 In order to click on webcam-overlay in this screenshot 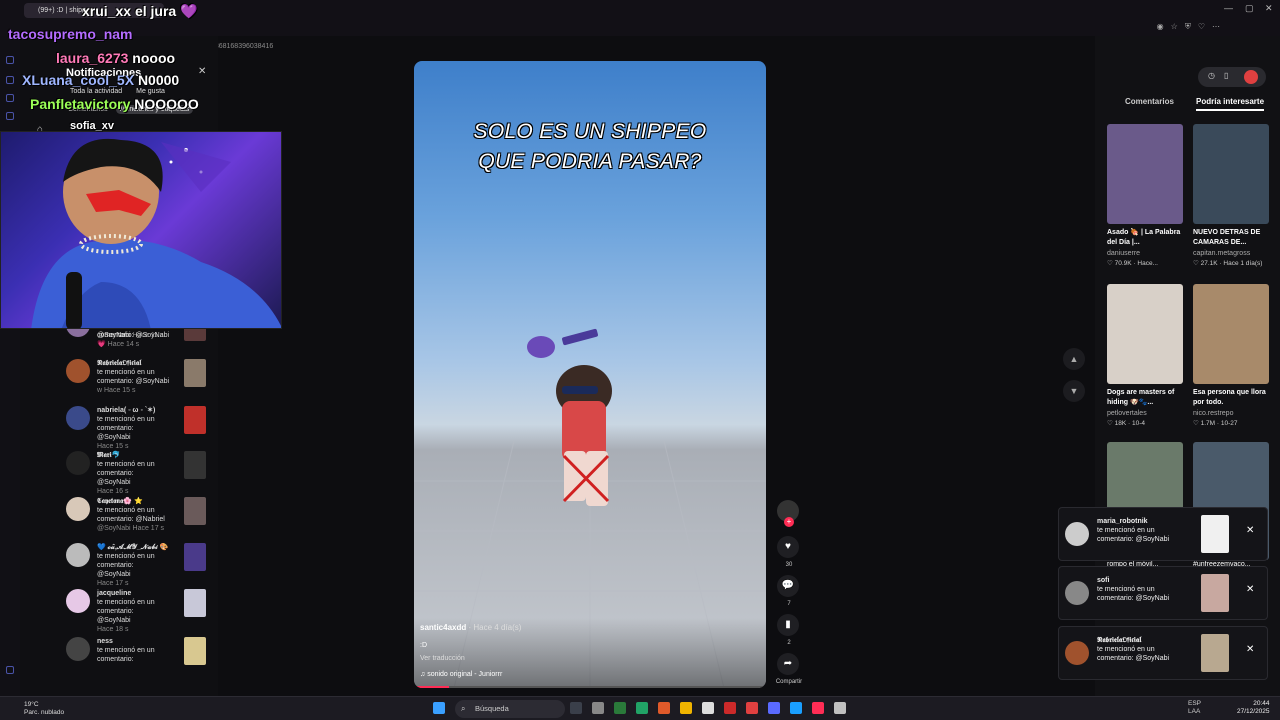, I will do `click(141, 230)`.